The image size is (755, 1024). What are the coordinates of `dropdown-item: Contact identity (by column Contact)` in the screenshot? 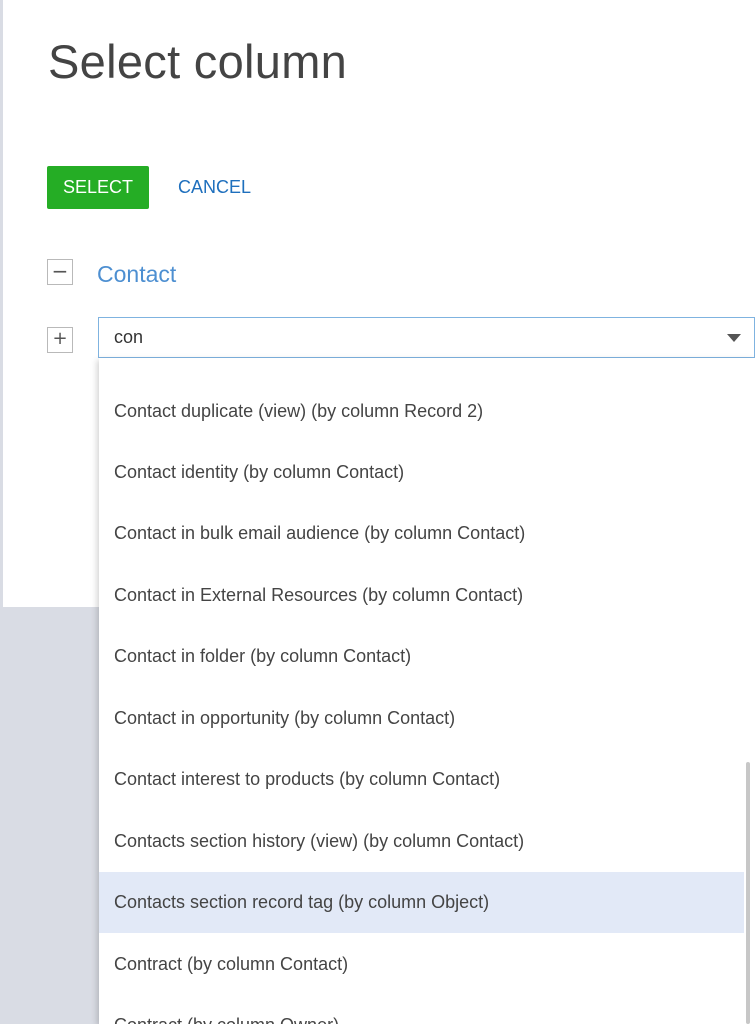 It's located at (421, 472).